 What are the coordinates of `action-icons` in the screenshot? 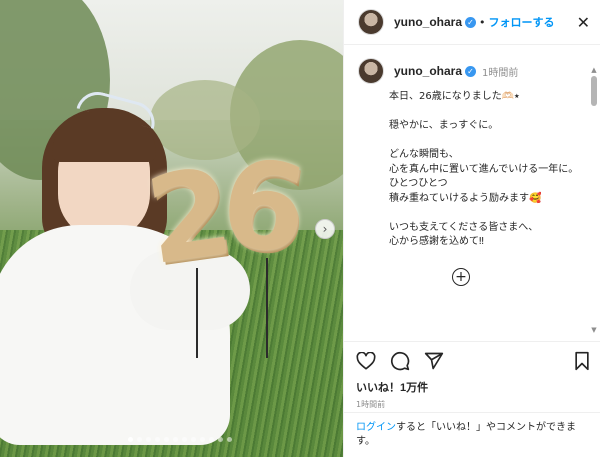 It's located at (473, 361).